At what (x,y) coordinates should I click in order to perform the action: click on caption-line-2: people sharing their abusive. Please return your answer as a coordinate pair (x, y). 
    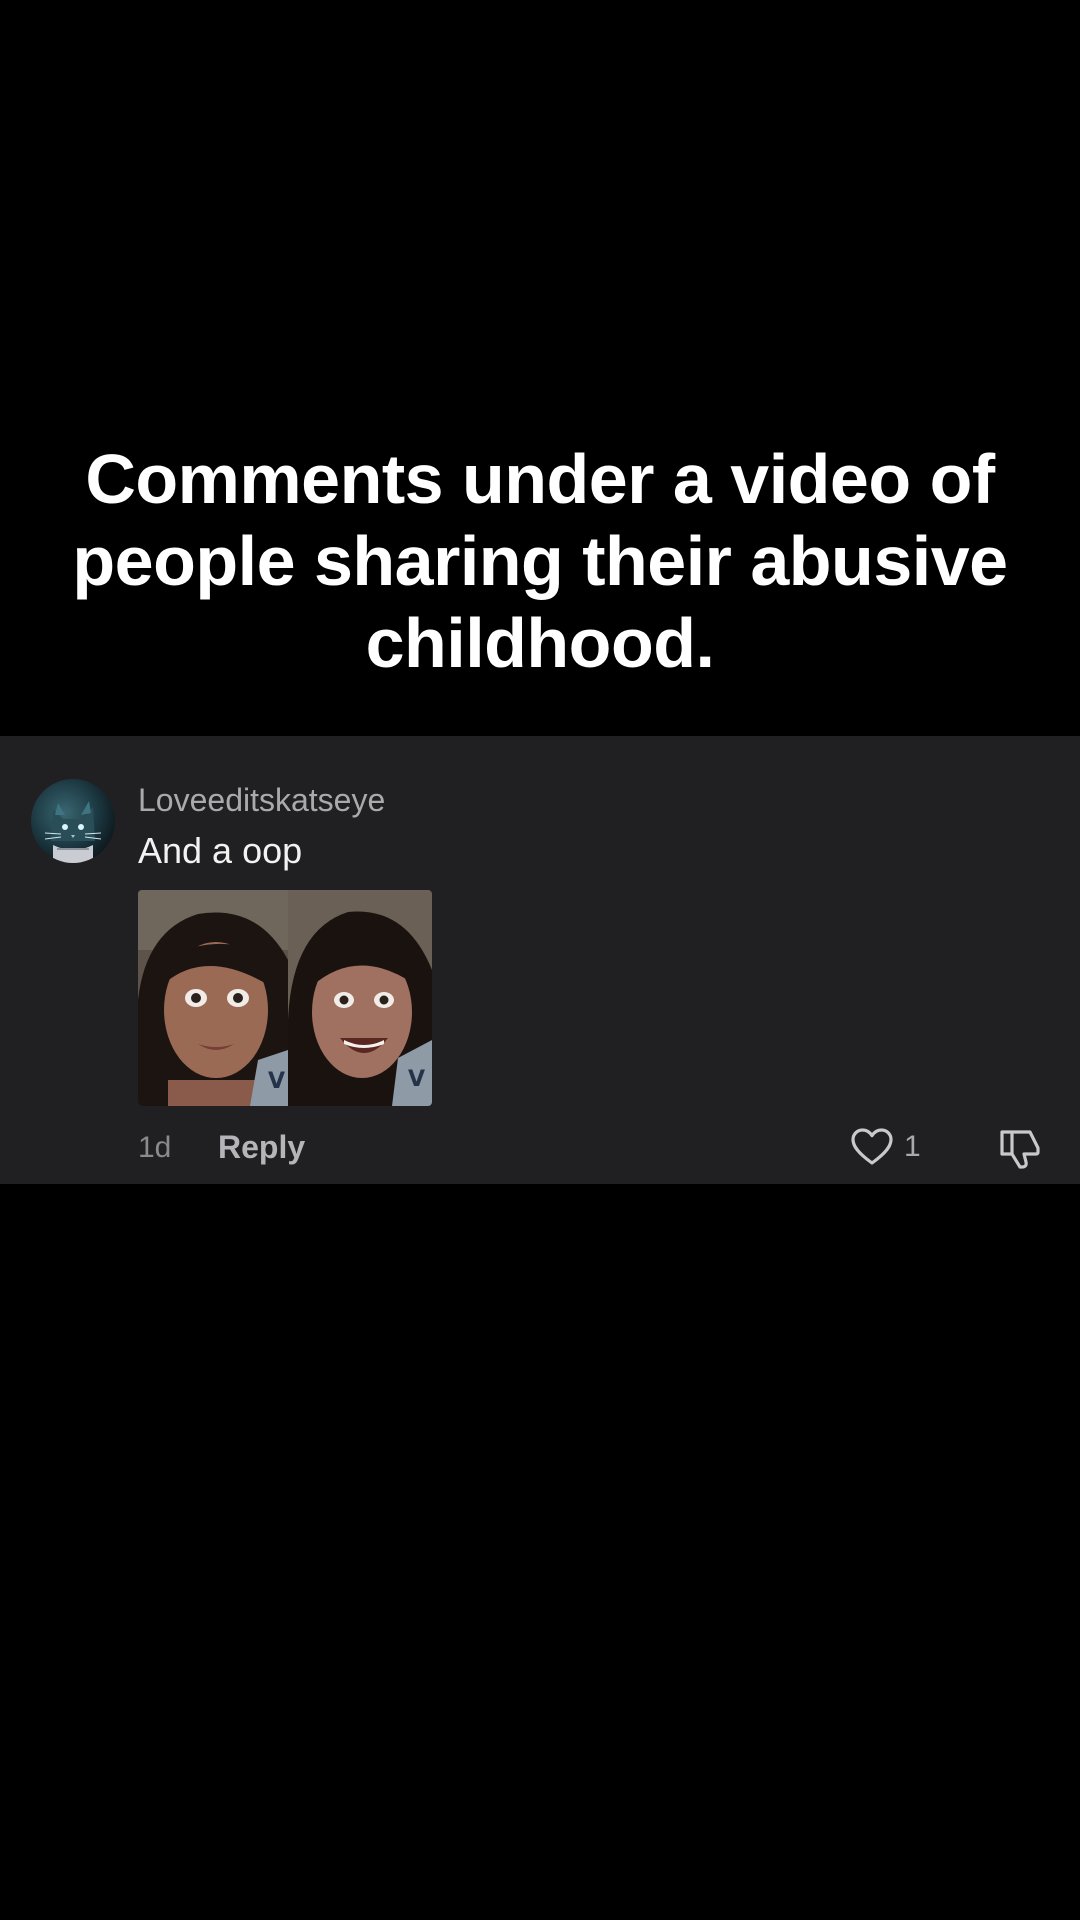
    Looking at the image, I should click on (540, 561).